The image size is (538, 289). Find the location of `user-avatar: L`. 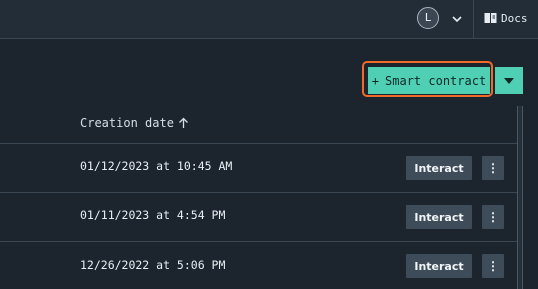

user-avatar: L is located at coordinates (428, 18).